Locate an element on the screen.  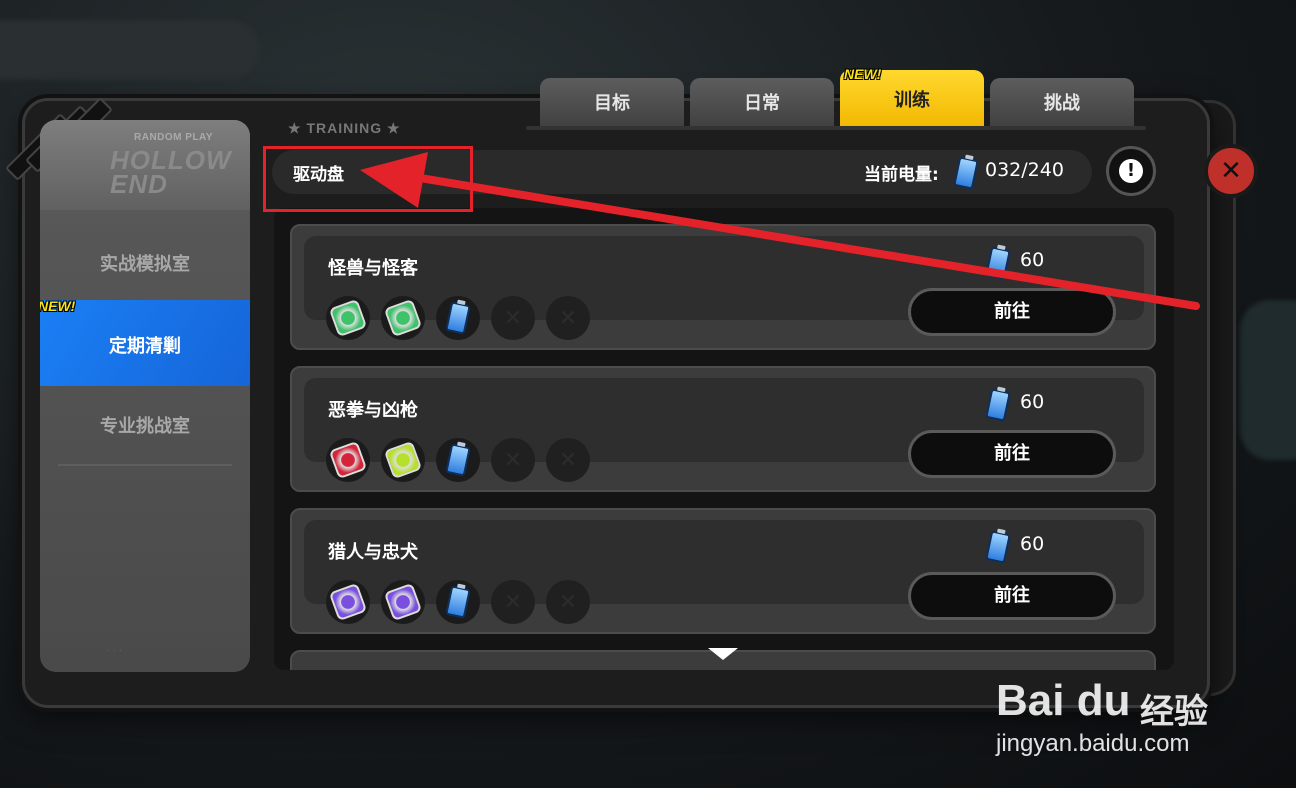
watermark-url: jingyan.baidu.com is located at coordinates (1093, 743).